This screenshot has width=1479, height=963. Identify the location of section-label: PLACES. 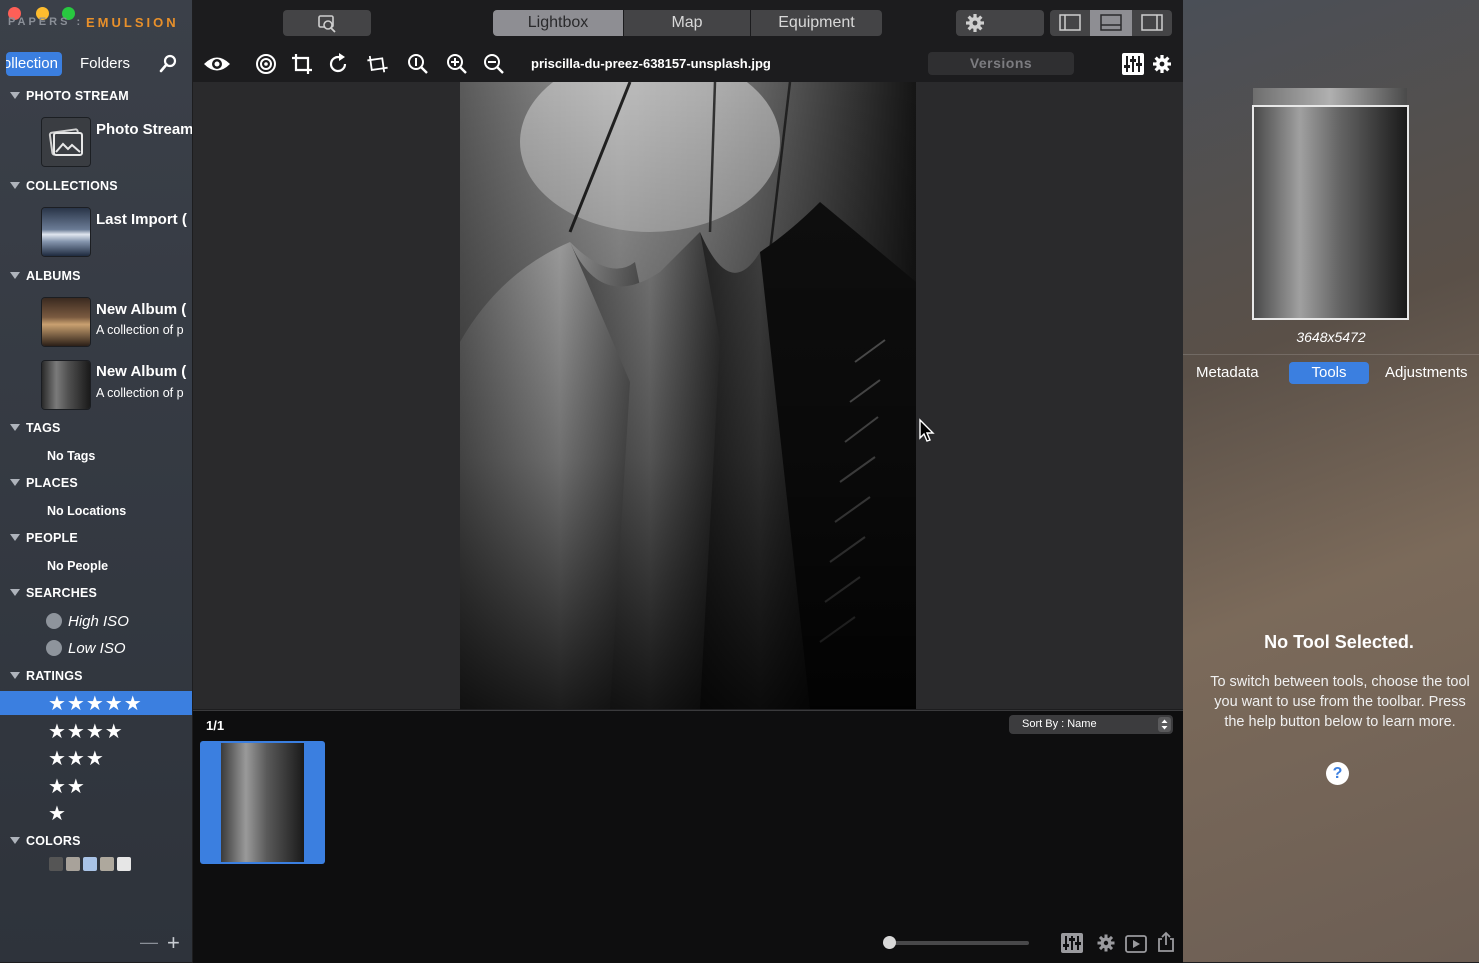
(52, 483).